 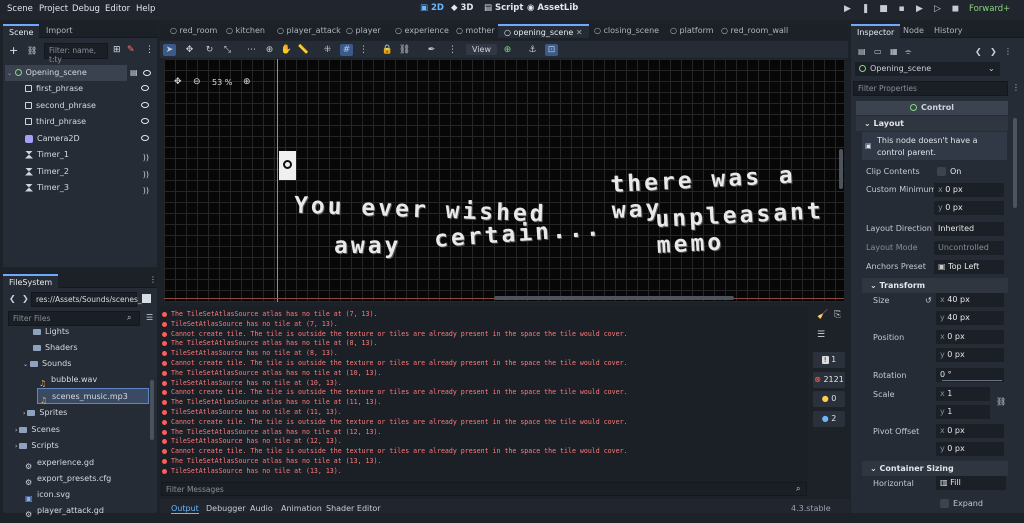 I want to click on tab-history: History, so click(x=948, y=31).